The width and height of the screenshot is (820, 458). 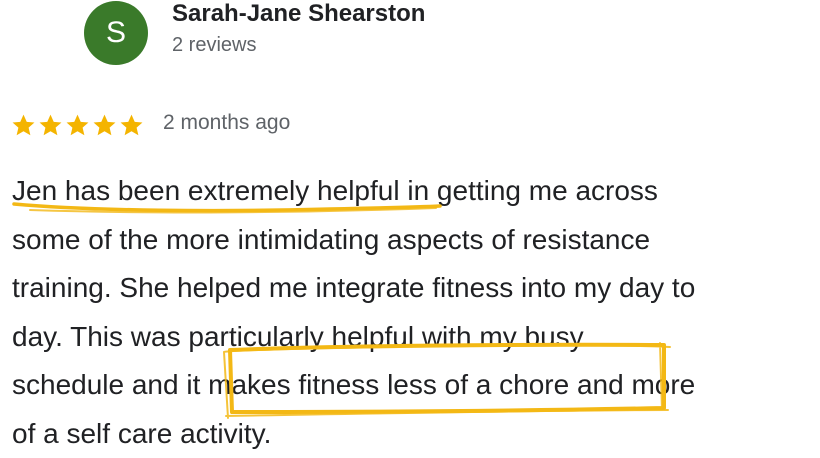 I want to click on reviewer-name: Sarah-Jane Shearston, so click(x=298, y=14).